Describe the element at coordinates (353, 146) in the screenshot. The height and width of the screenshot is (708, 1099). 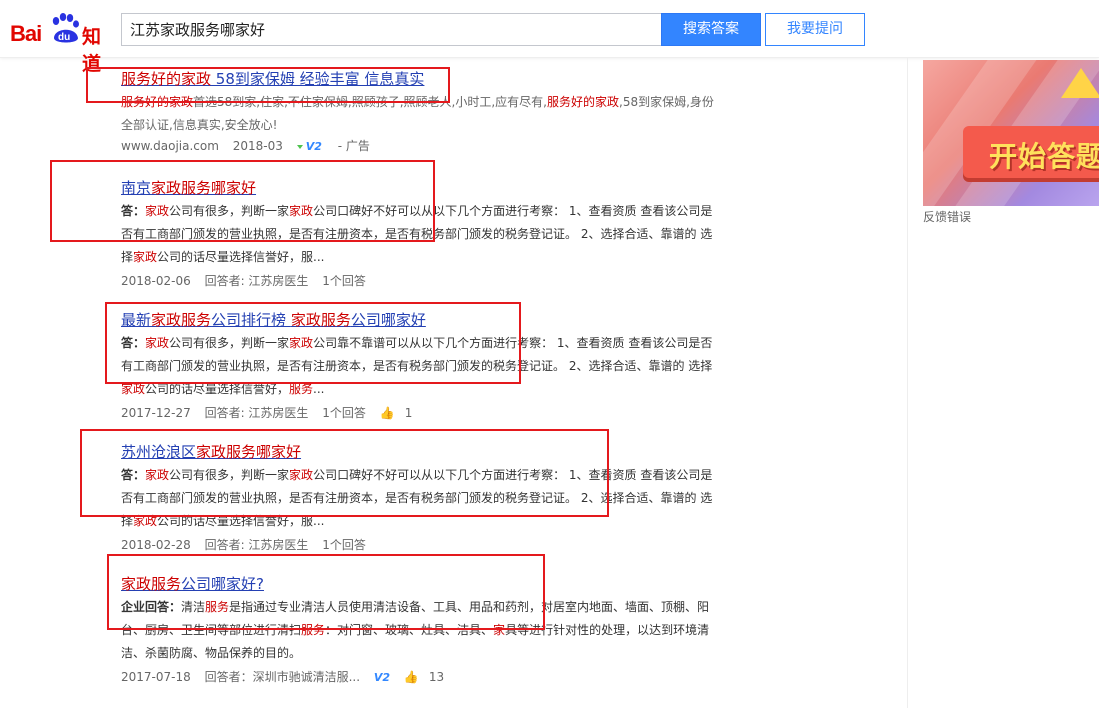
I see `ad-tag: - 广告` at that location.